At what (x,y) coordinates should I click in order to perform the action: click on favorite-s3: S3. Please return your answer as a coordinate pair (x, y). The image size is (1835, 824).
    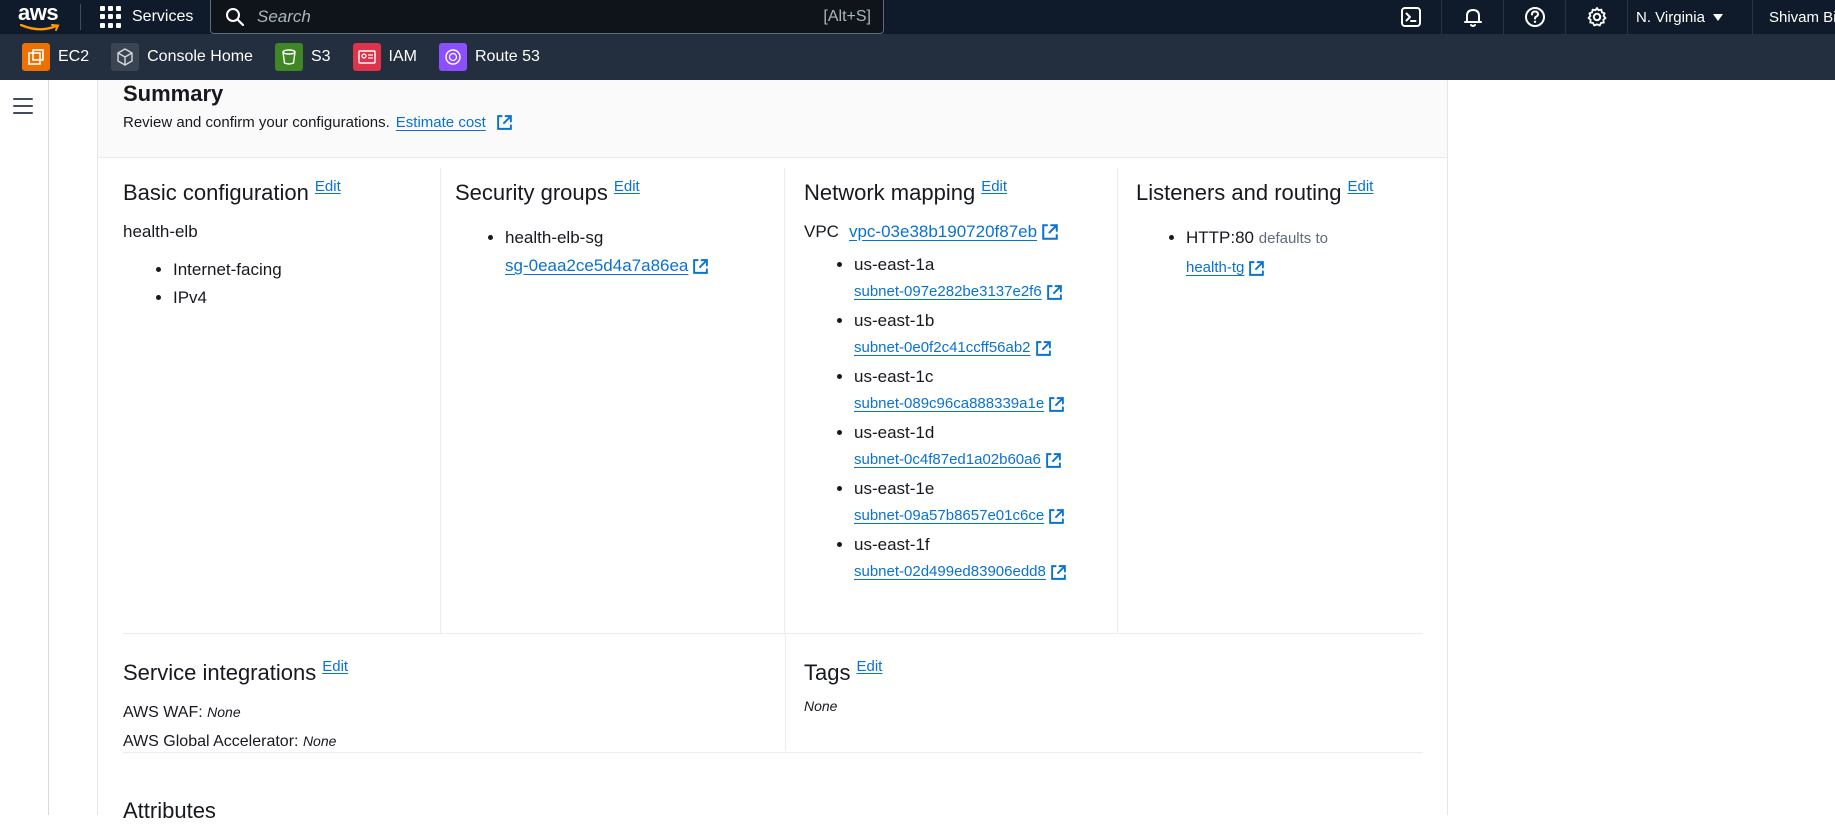
    Looking at the image, I should click on (302, 57).